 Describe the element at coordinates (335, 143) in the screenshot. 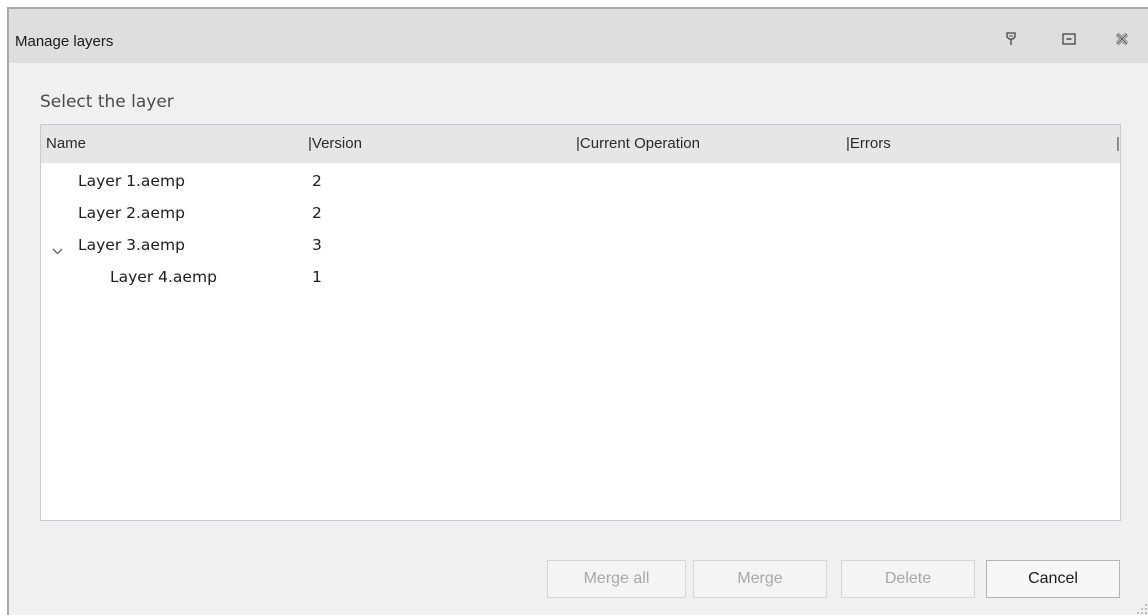

I see `column-header-version: |Version` at that location.